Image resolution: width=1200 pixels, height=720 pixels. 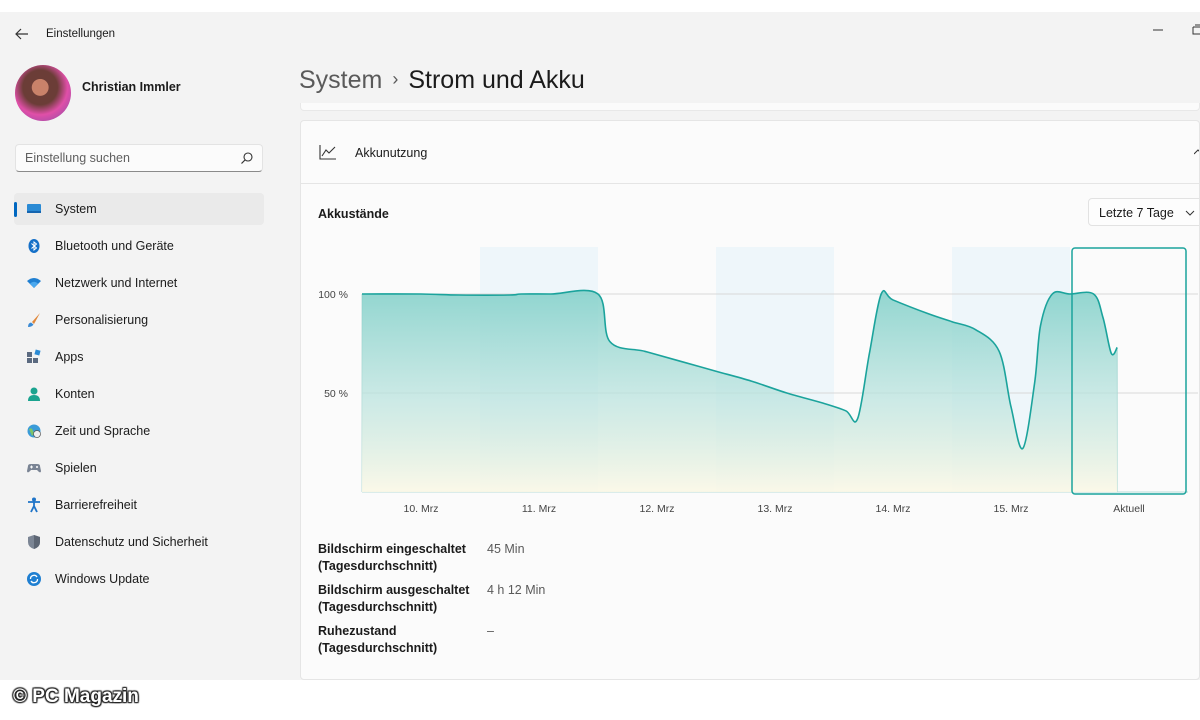 What do you see at coordinates (516, 590) in the screenshot?
I see `stat-value: 4 h 12 Min` at bounding box center [516, 590].